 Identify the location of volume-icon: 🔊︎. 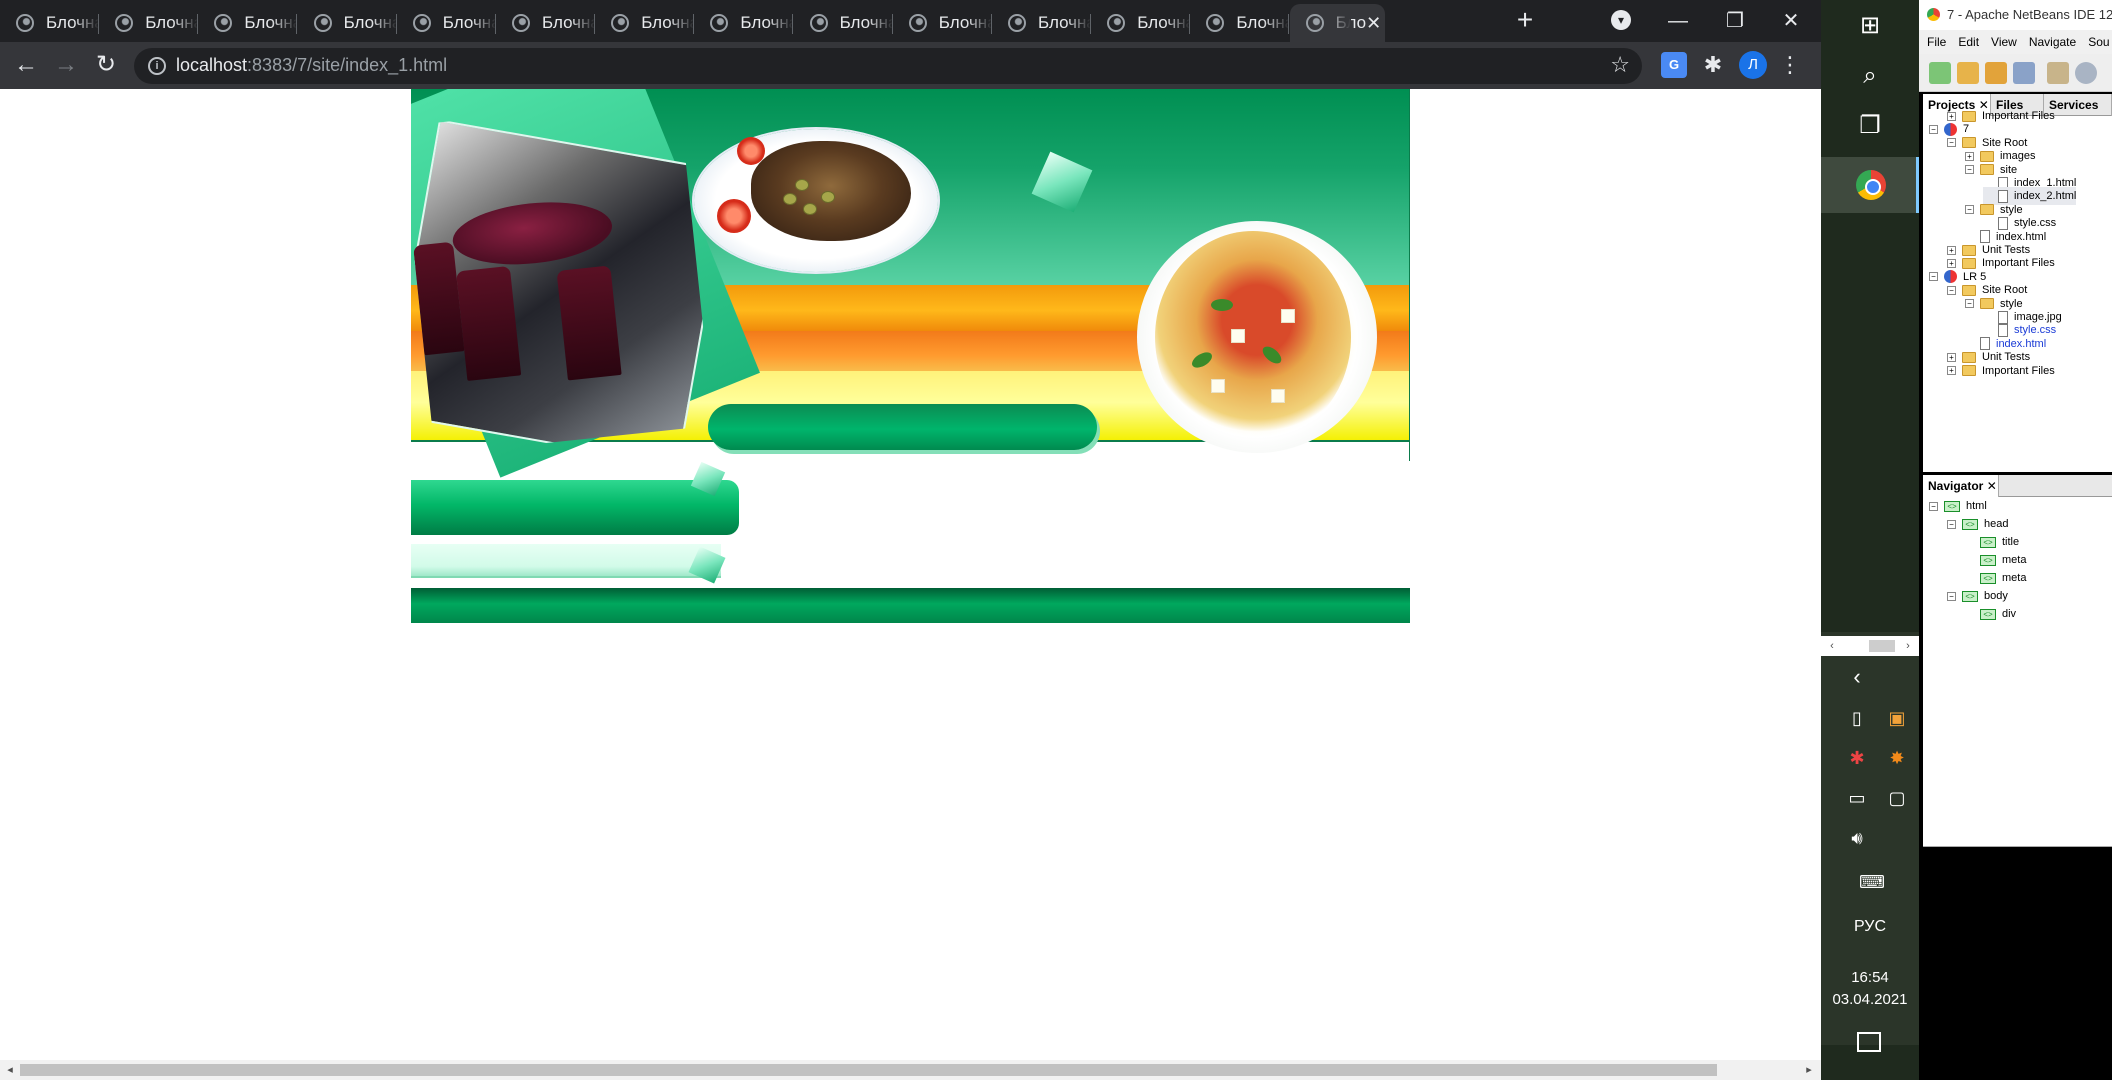
(1857, 838).